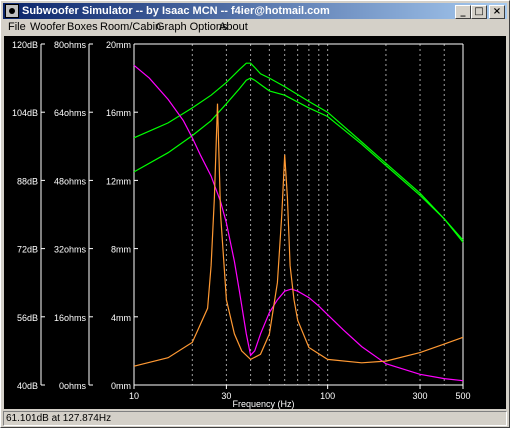  Describe the element at coordinates (70, 45) in the screenshot. I see `y-tick-label: 80ohms` at that location.